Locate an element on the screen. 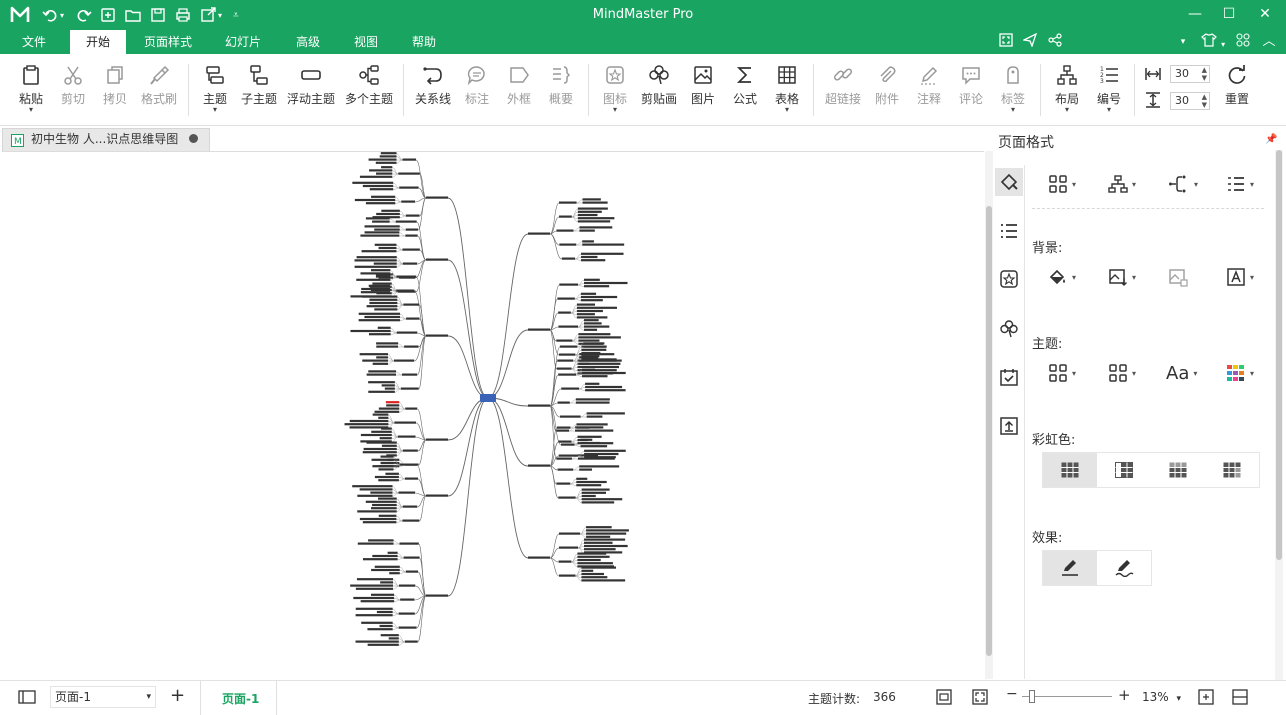  new-button is located at coordinates (108, 15).